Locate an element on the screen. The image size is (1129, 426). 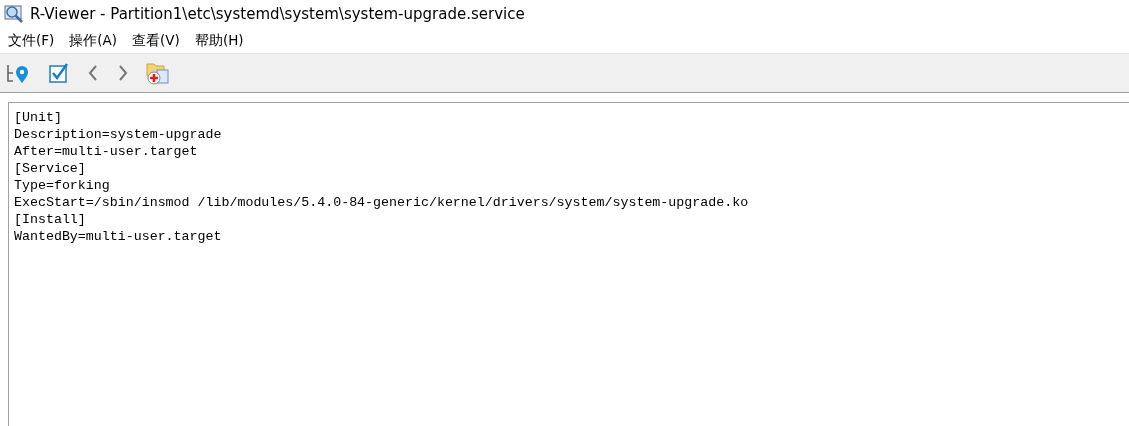
folder-add-icon is located at coordinates (158, 73).